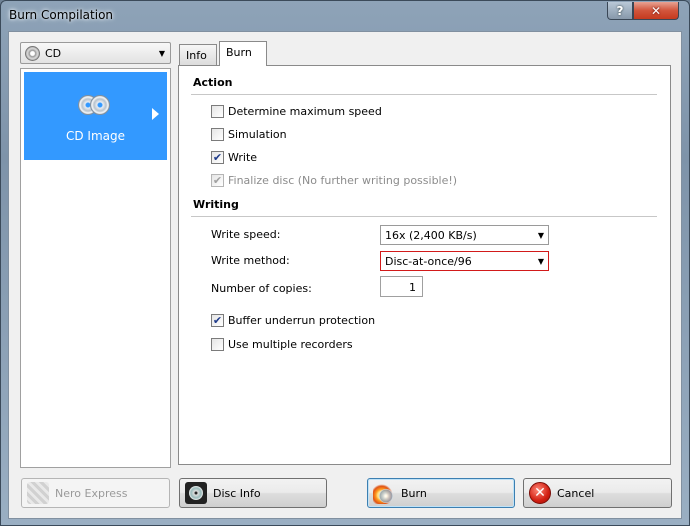 Image resolution: width=690 pixels, height=526 pixels. What do you see at coordinates (257, 134) in the screenshot?
I see `checkbox-label: Simulation` at bounding box center [257, 134].